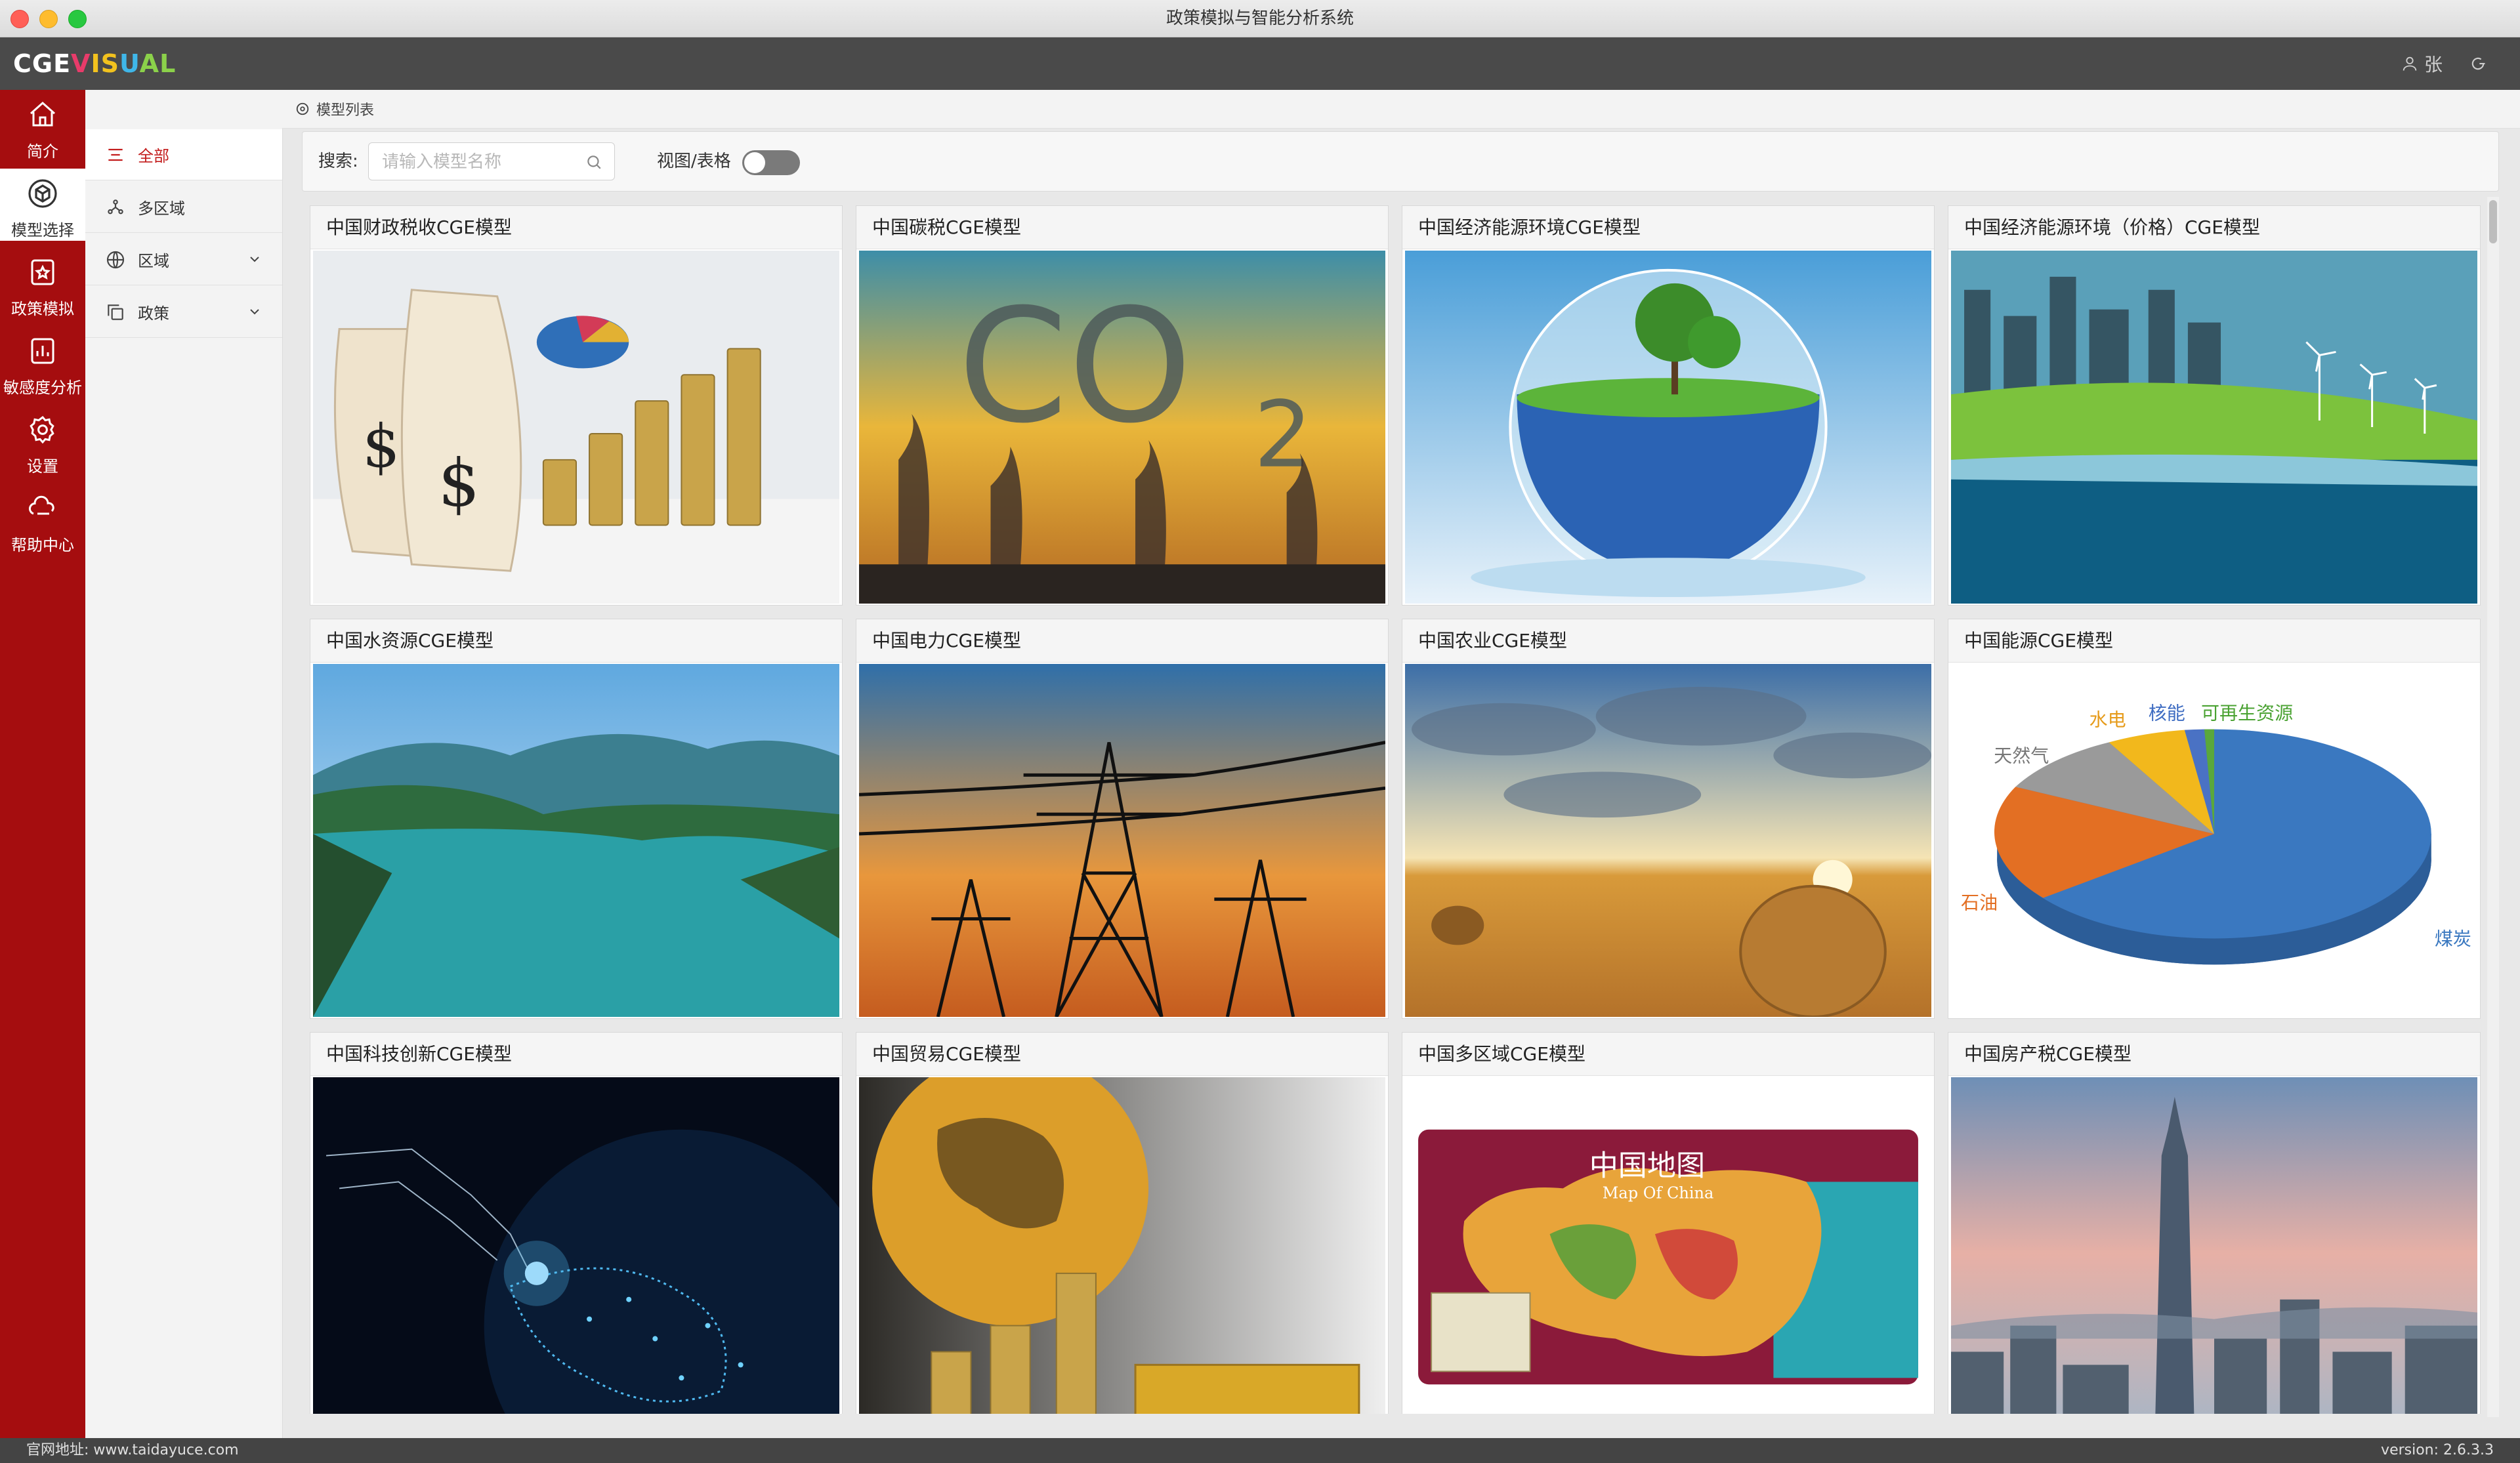 Image resolution: width=2520 pixels, height=1463 pixels. What do you see at coordinates (1658, 1193) in the screenshot?
I see `map-subtitle: Map Of China` at bounding box center [1658, 1193].